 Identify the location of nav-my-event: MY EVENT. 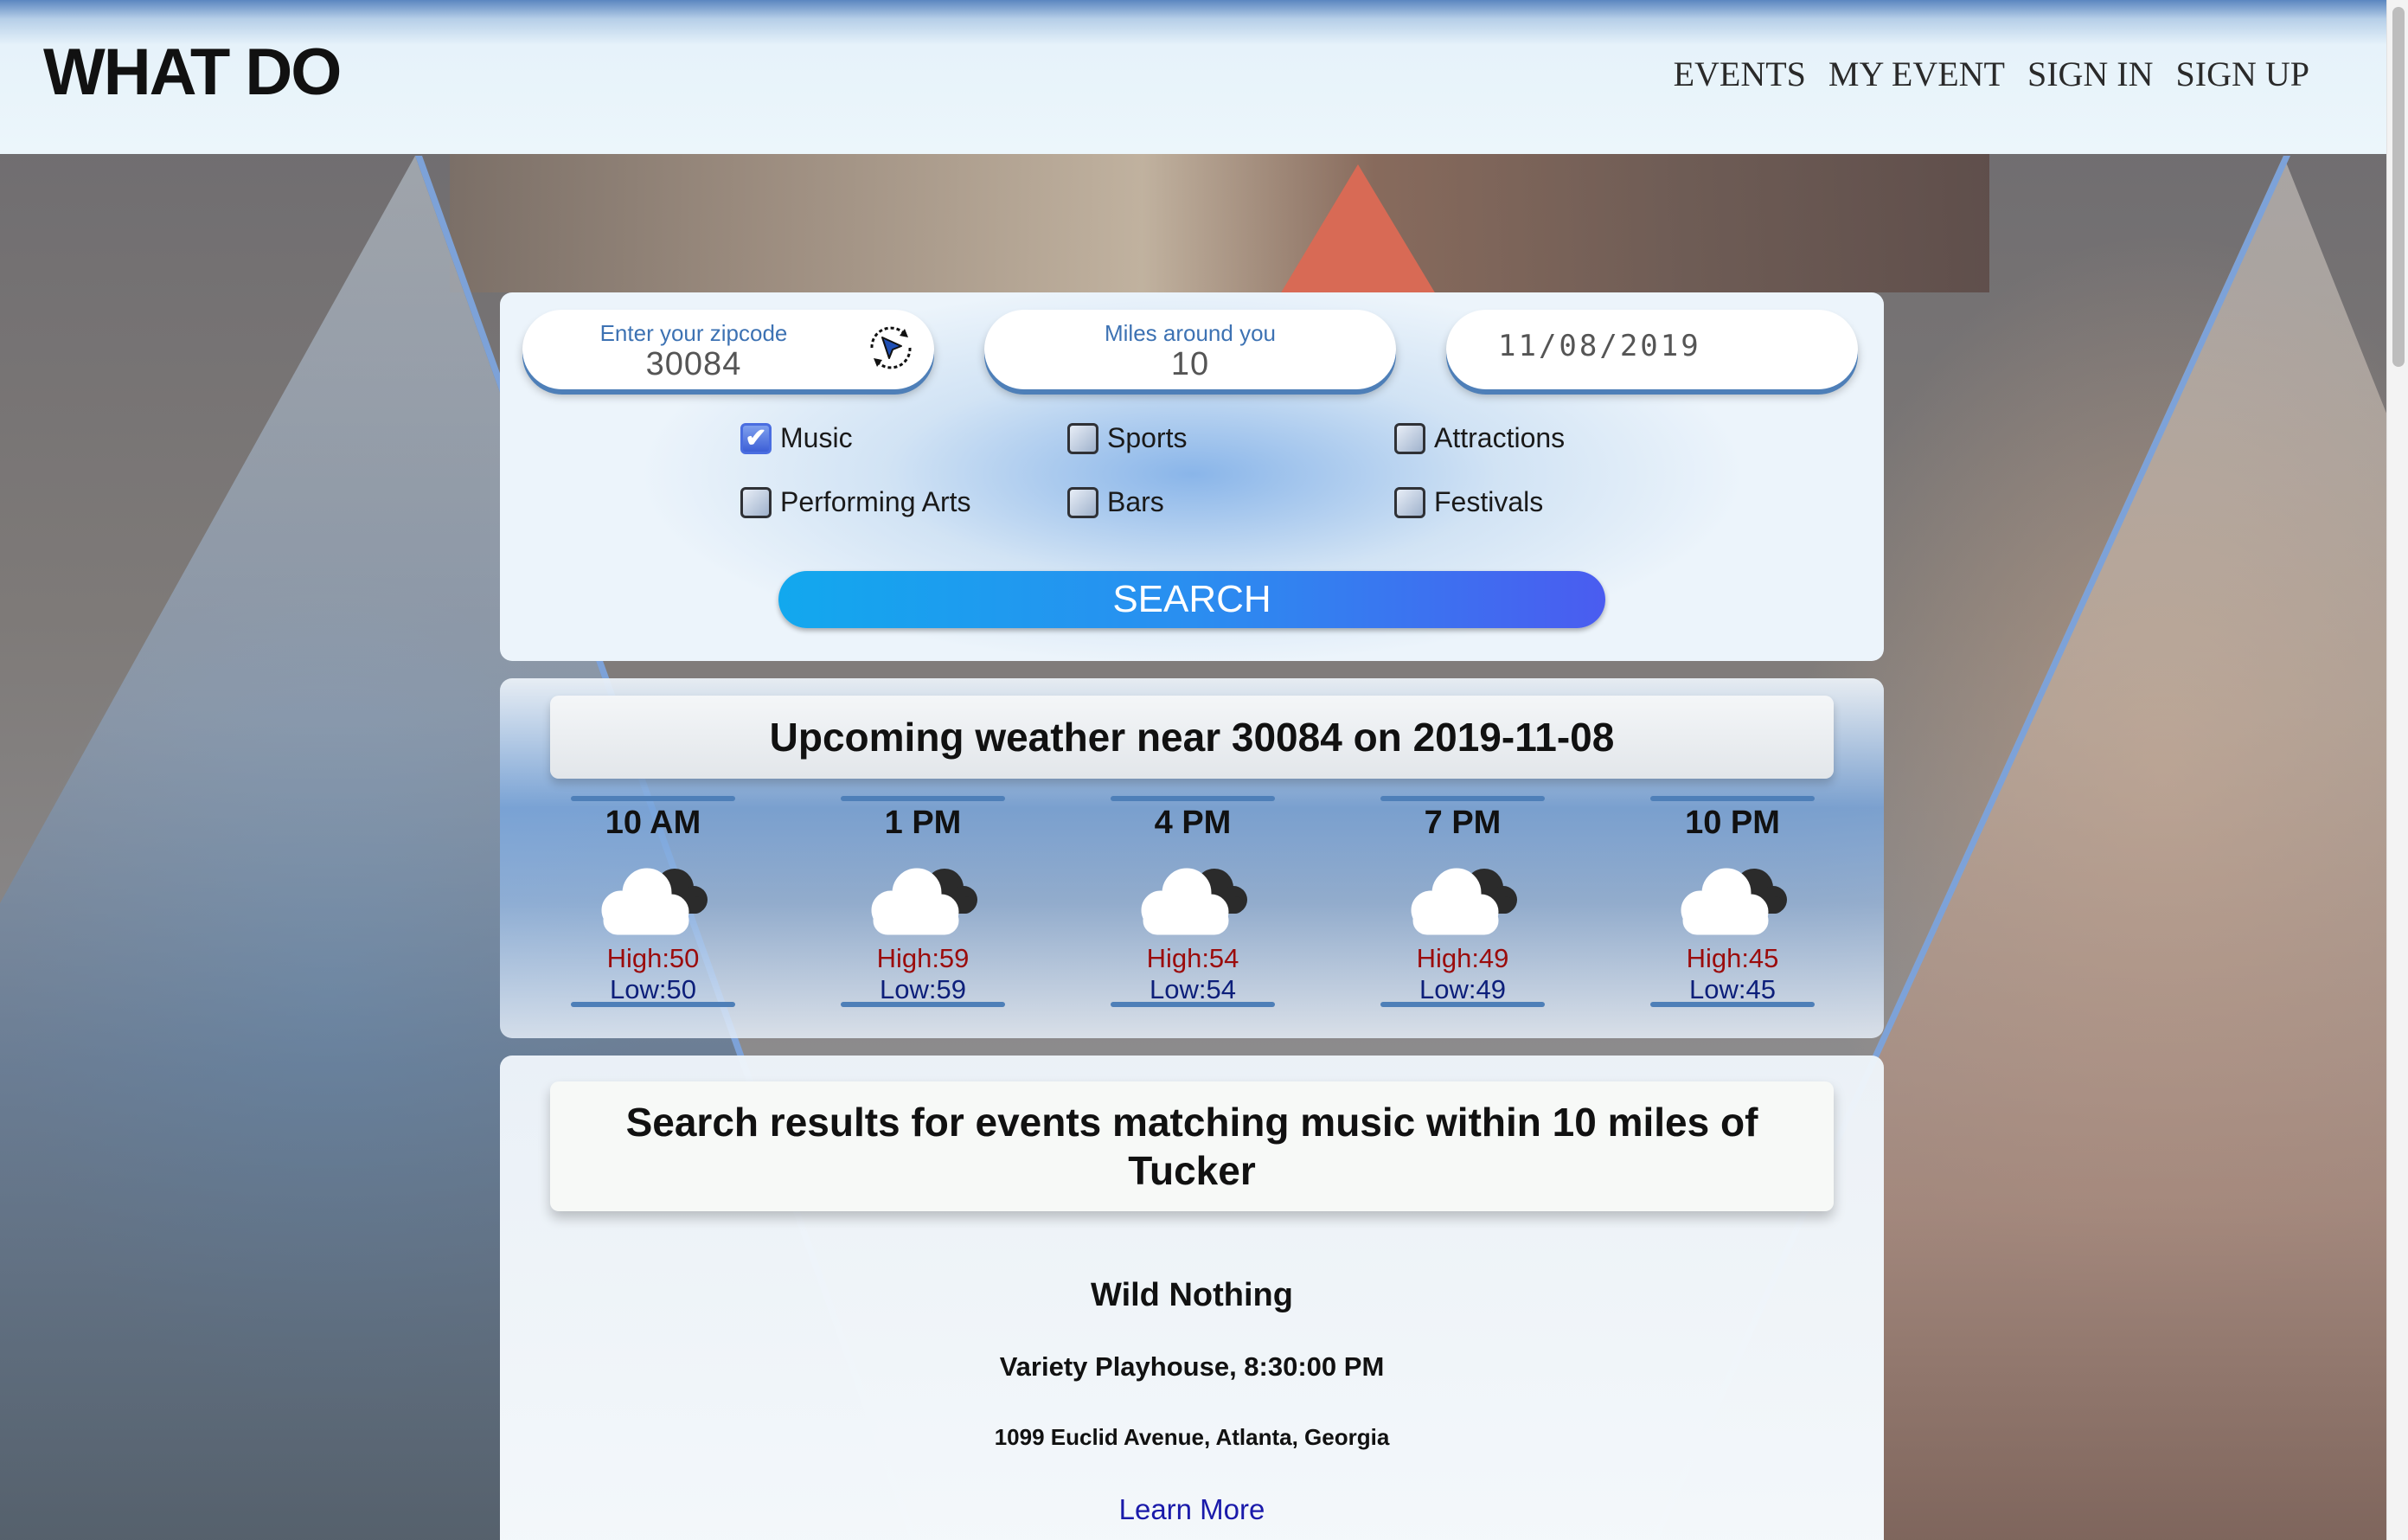
(1916, 74).